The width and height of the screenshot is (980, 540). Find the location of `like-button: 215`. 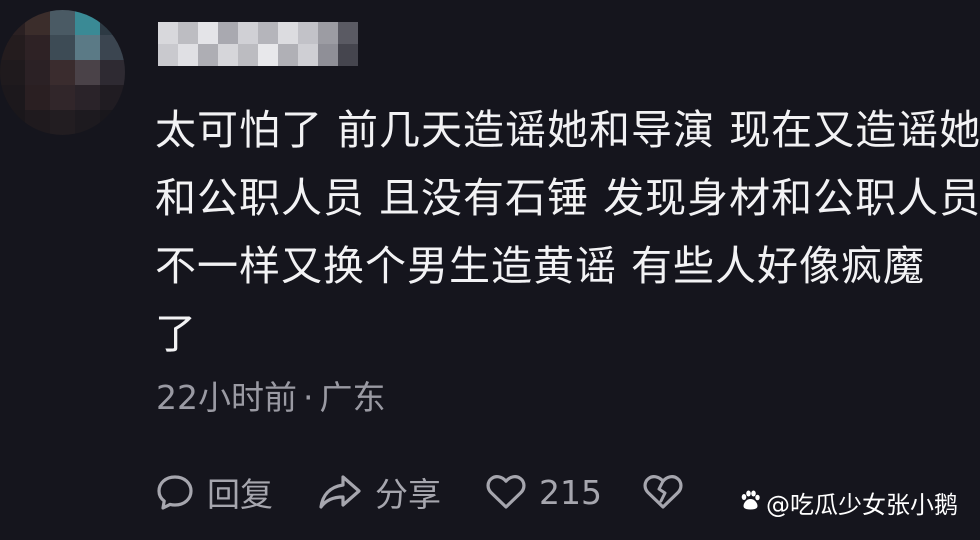

like-button: 215 is located at coordinates (543, 492).